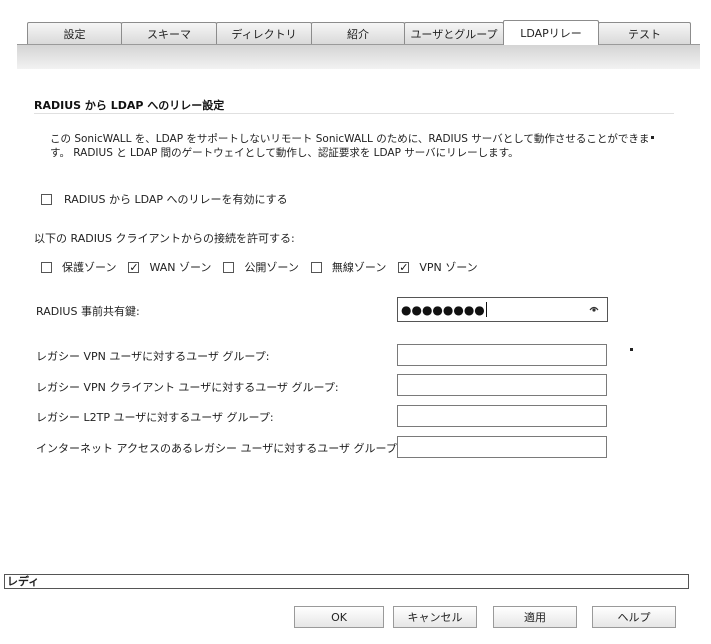  Describe the element at coordinates (176, 199) in the screenshot. I see `enable-relay-label: RADIUS から LDAP へのリレーを有効にする` at that location.